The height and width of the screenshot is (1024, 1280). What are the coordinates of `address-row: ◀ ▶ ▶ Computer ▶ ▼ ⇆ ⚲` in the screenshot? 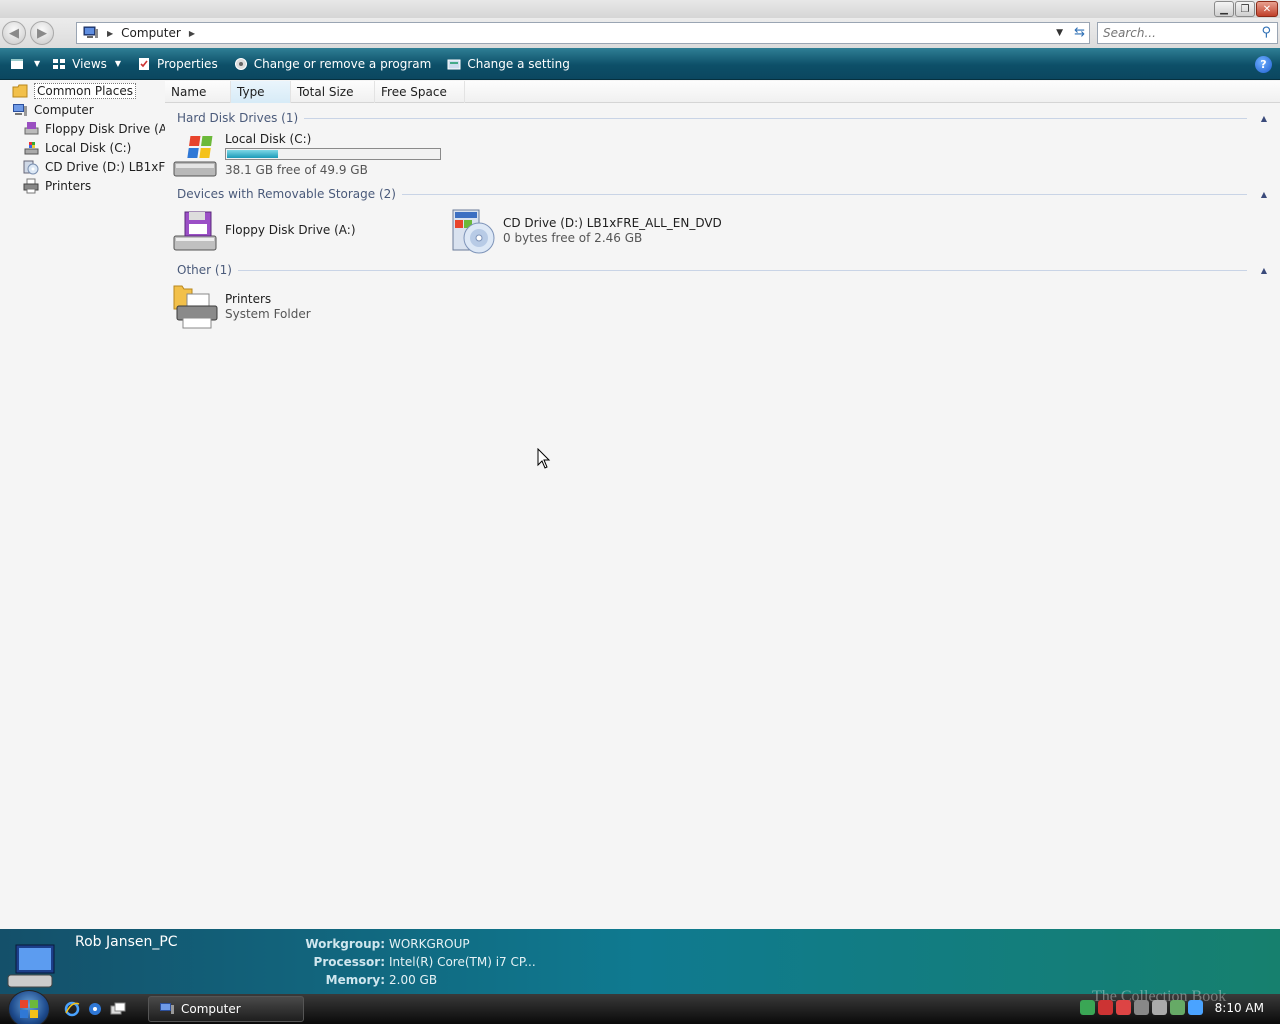 It's located at (640, 33).